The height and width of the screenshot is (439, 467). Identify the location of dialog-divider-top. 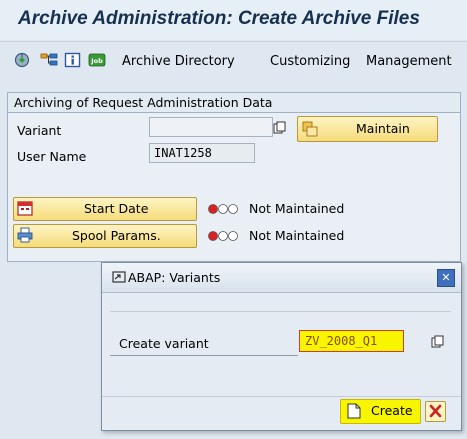
(280, 311).